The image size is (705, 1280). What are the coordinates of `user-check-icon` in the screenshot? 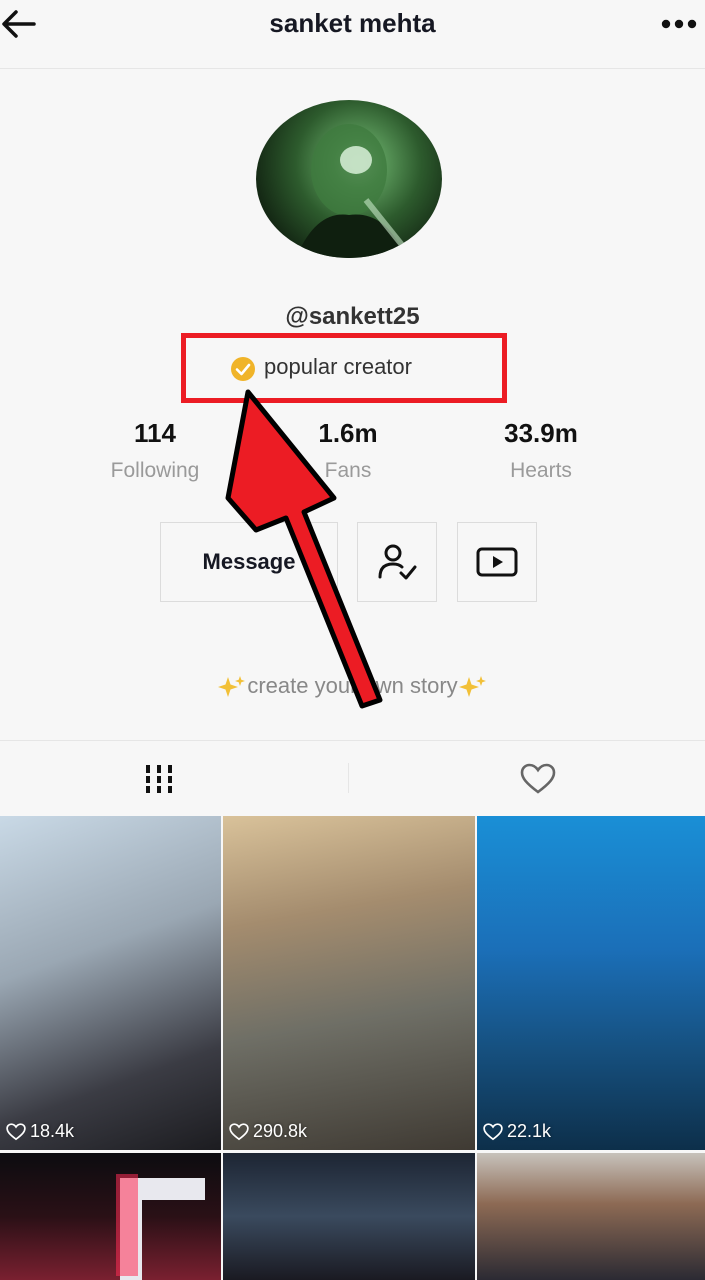 It's located at (397, 562).